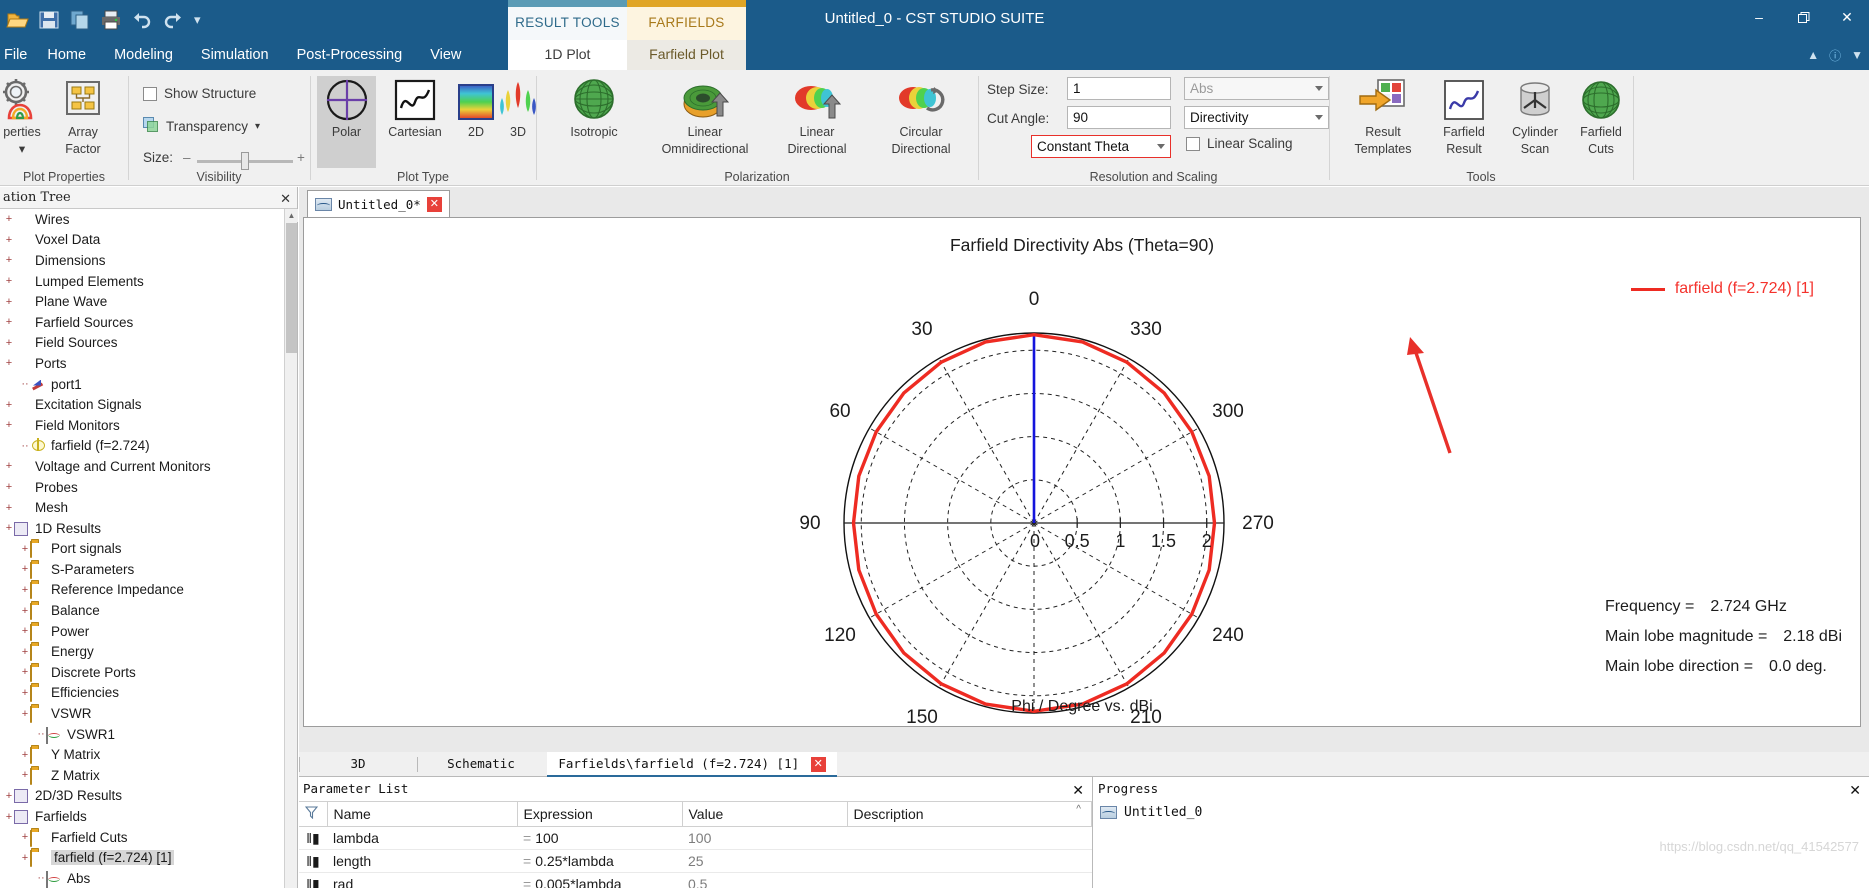 The image size is (1869, 888). What do you see at coordinates (481, 764) in the screenshot?
I see `view-tab-schematic: Schematic` at bounding box center [481, 764].